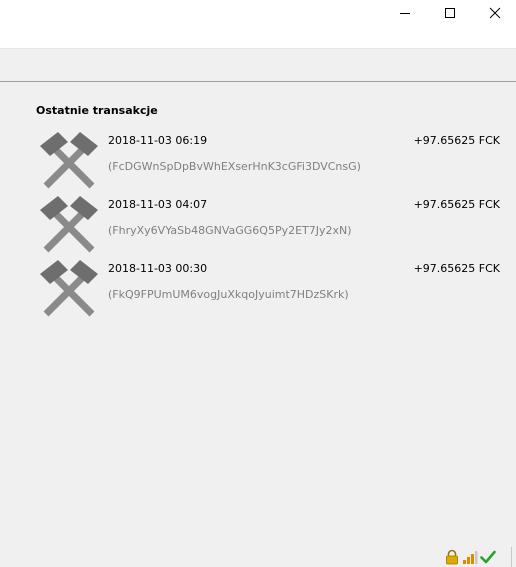 The width and height of the screenshot is (516, 567). Describe the element at coordinates (258, 24) in the screenshot. I see `title-bar` at that location.